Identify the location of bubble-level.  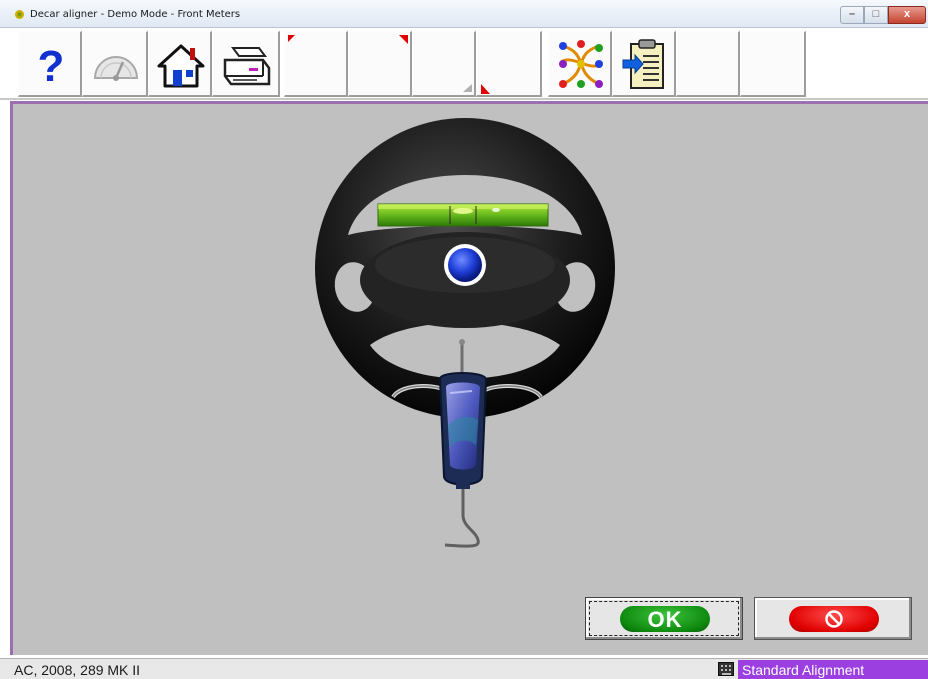
(463, 215).